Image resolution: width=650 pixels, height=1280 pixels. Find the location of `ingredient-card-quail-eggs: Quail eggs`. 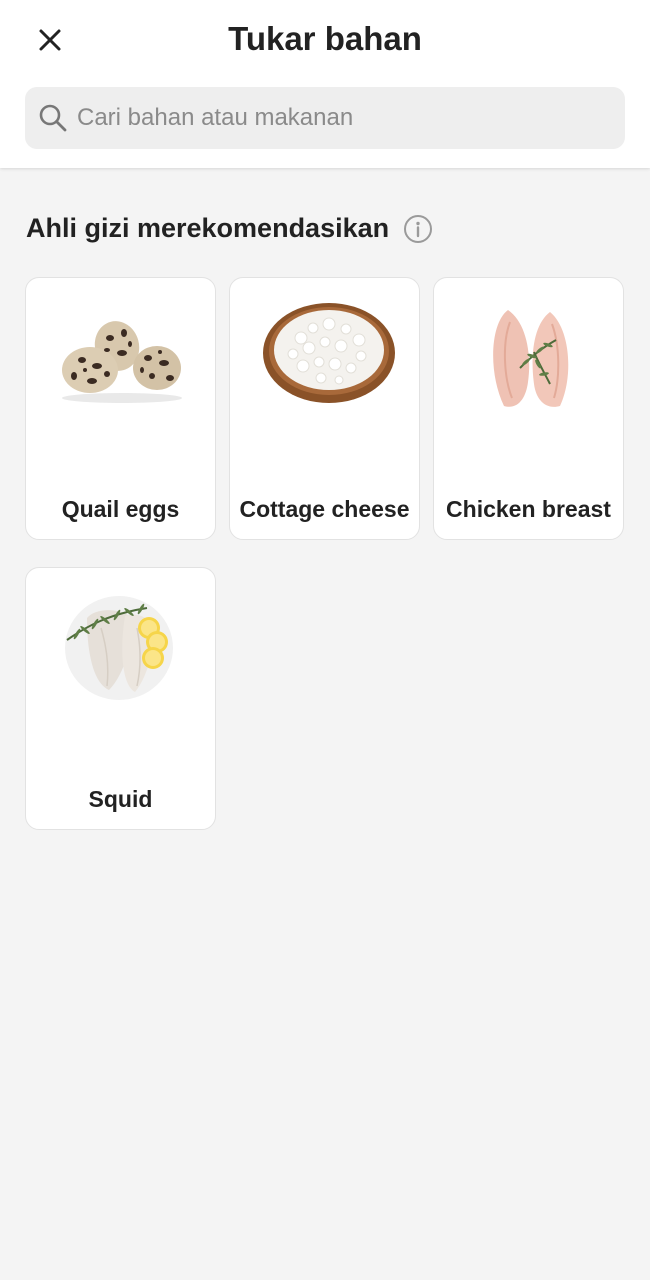

ingredient-card-quail-eggs: Quail eggs is located at coordinates (120, 408).